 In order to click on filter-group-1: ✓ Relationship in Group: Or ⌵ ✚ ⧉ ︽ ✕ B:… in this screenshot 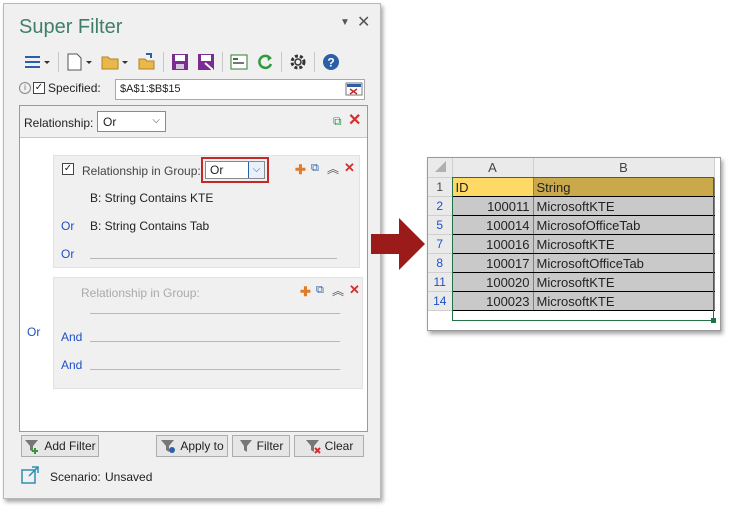, I will do `click(206, 211)`.